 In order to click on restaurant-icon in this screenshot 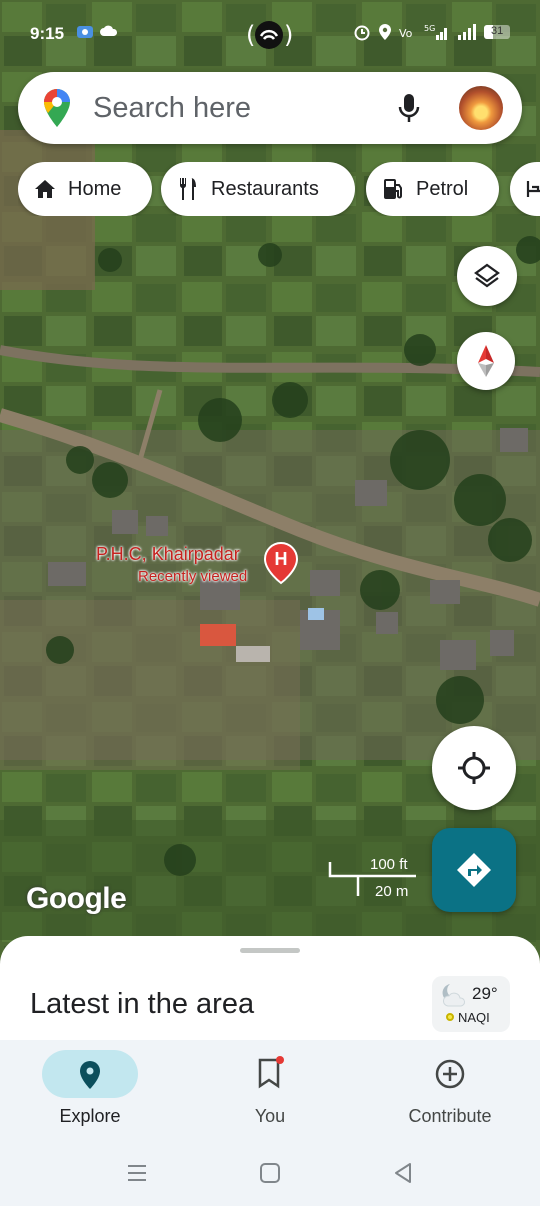, I will do `click(187, 189)`.